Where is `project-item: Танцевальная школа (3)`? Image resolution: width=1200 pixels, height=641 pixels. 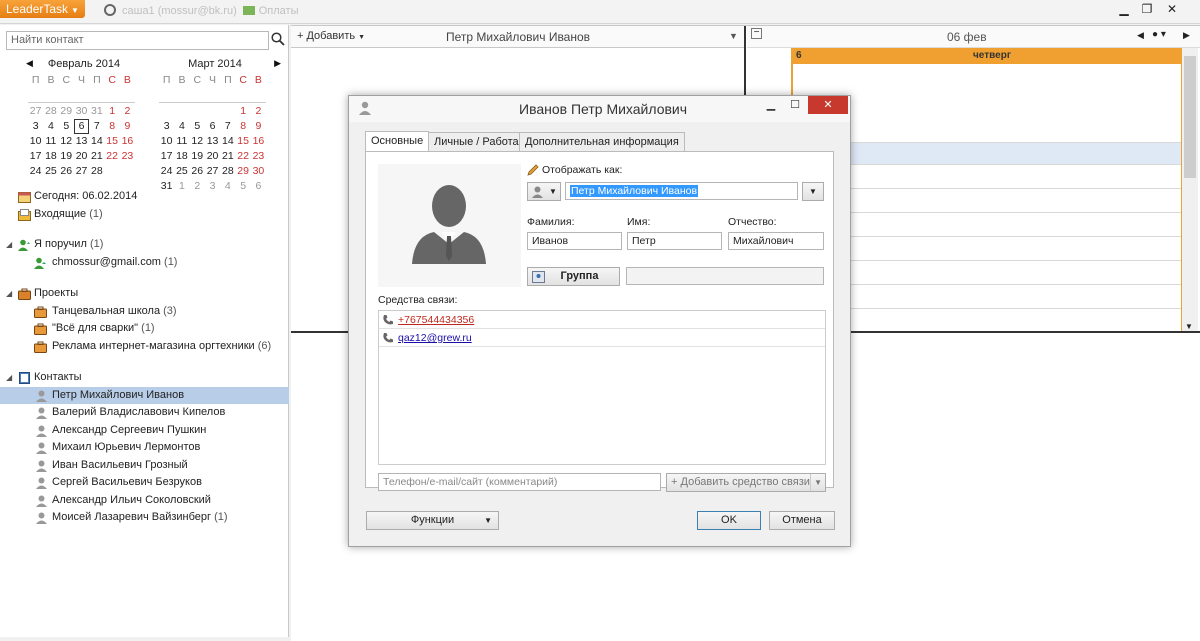 project-item: Танцевальная школа (3) is located at coordinates (144, 312).